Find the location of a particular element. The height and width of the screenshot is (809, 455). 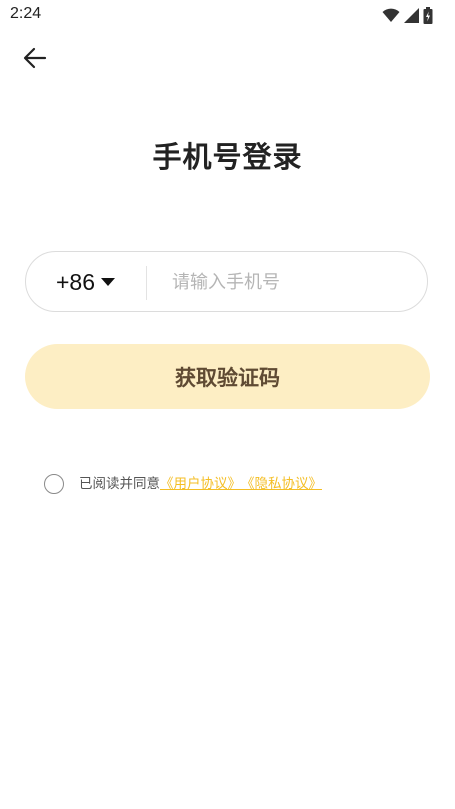

arrow-left-icon is located at coordinates (35, 58).